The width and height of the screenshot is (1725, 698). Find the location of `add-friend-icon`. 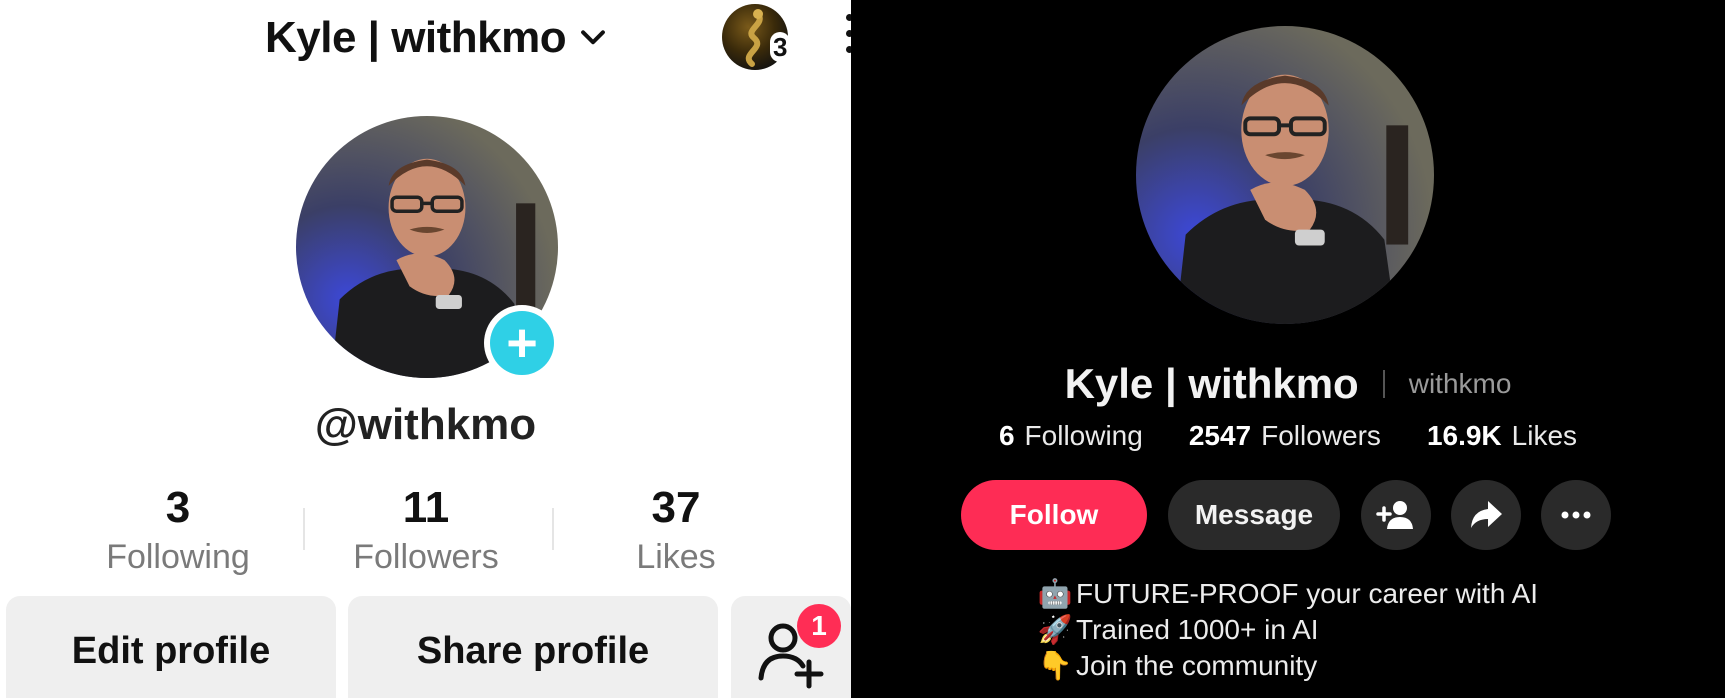

add-friend-icon is located at coordinates (1394, 515).